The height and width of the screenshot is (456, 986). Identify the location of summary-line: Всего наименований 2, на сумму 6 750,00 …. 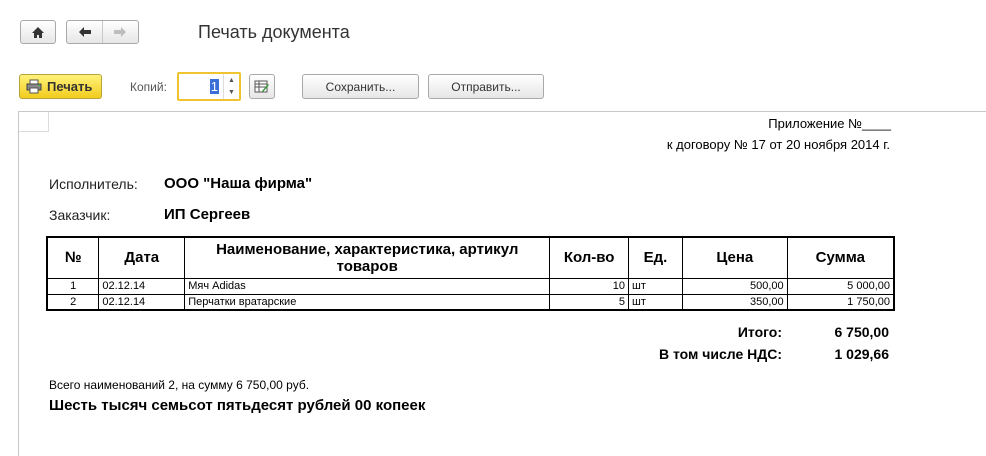
(179, 385).